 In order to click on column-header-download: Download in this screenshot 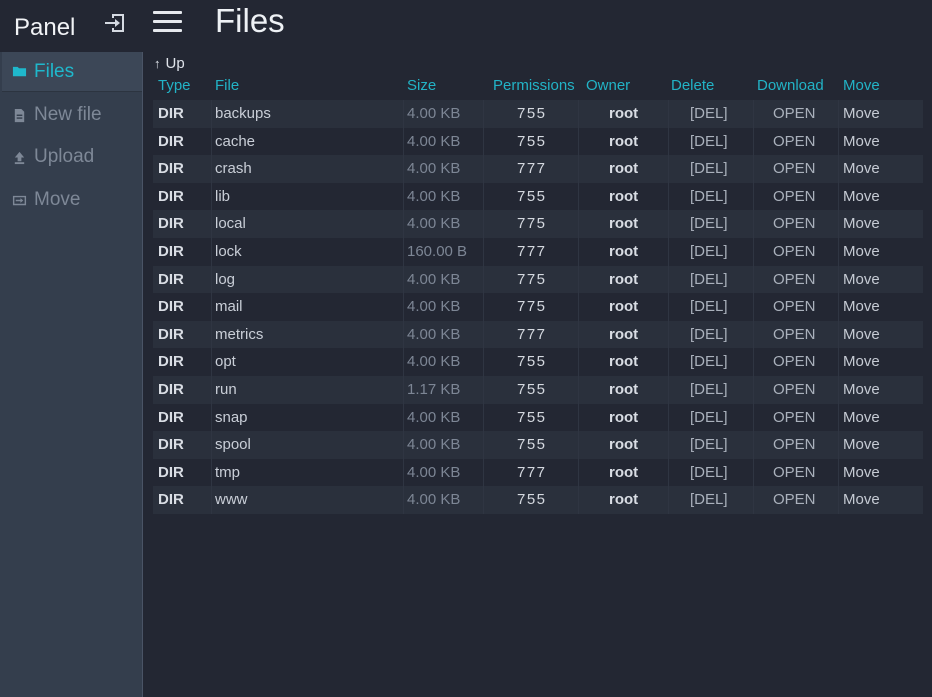, I will do `click(790, 85)`.